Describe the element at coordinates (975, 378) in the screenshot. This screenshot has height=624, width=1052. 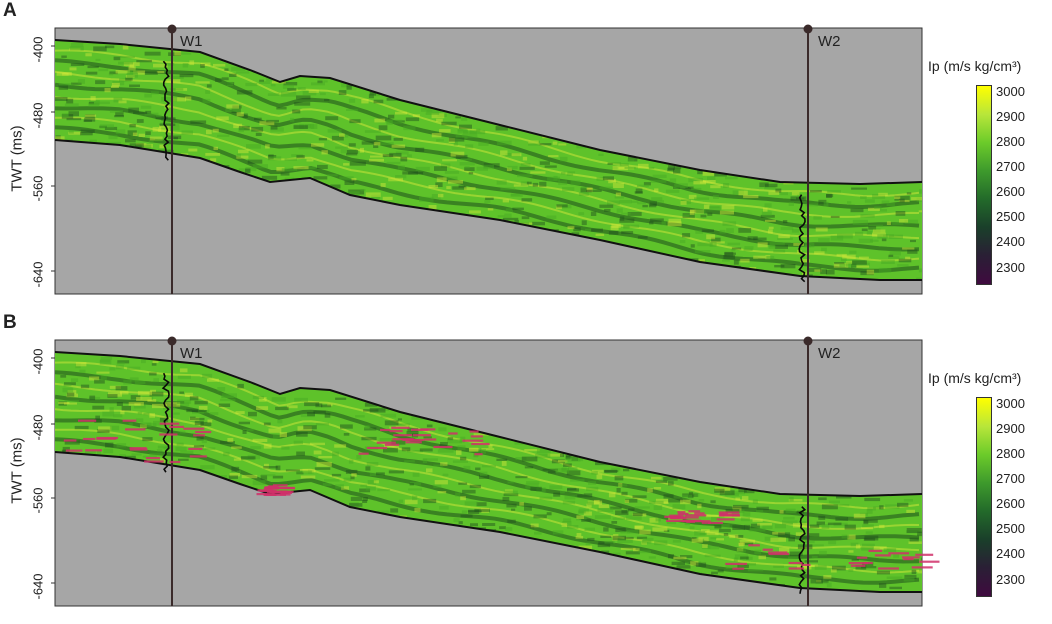
I see `colorbar-title: Ip (m/s kg/cm³)` at that location.